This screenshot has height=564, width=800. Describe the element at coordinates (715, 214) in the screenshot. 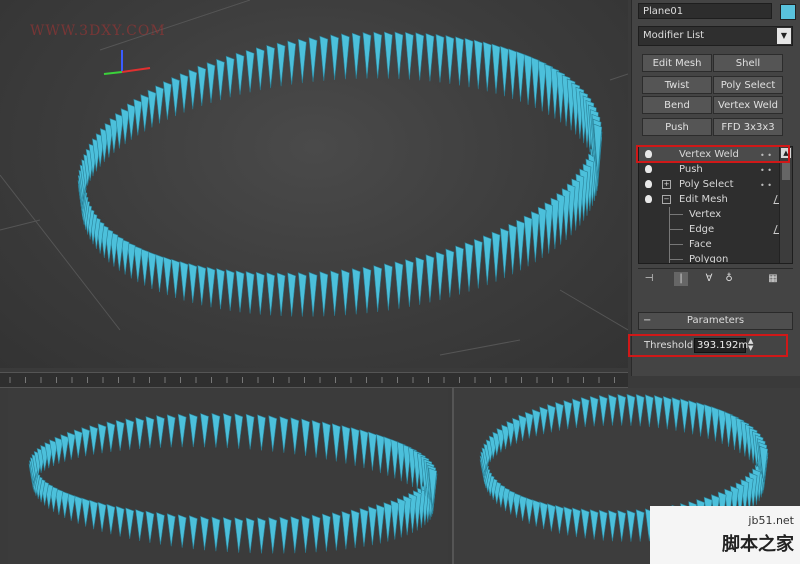

I see `subobject-vertex: Vertex` at that location.